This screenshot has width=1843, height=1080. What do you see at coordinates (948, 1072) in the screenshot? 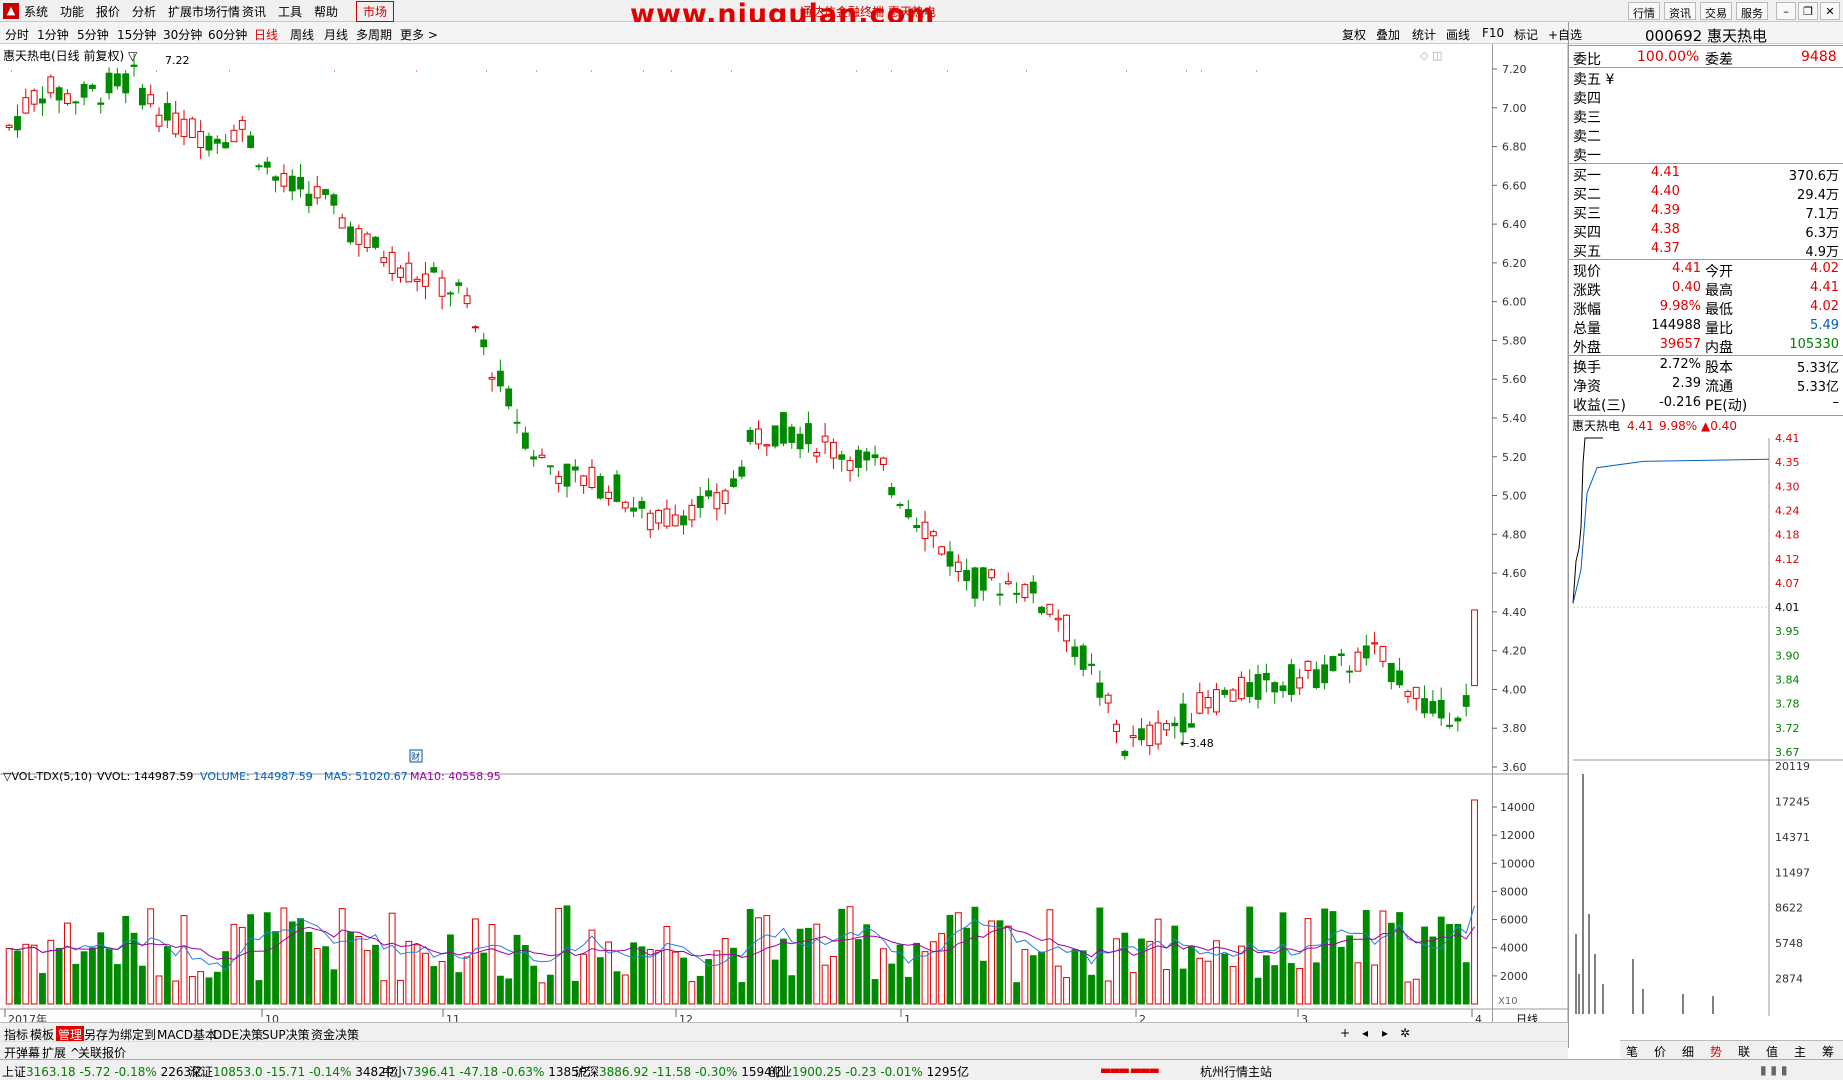
I see `index-amount: 1295亿` at bounding box center [948, 1072].